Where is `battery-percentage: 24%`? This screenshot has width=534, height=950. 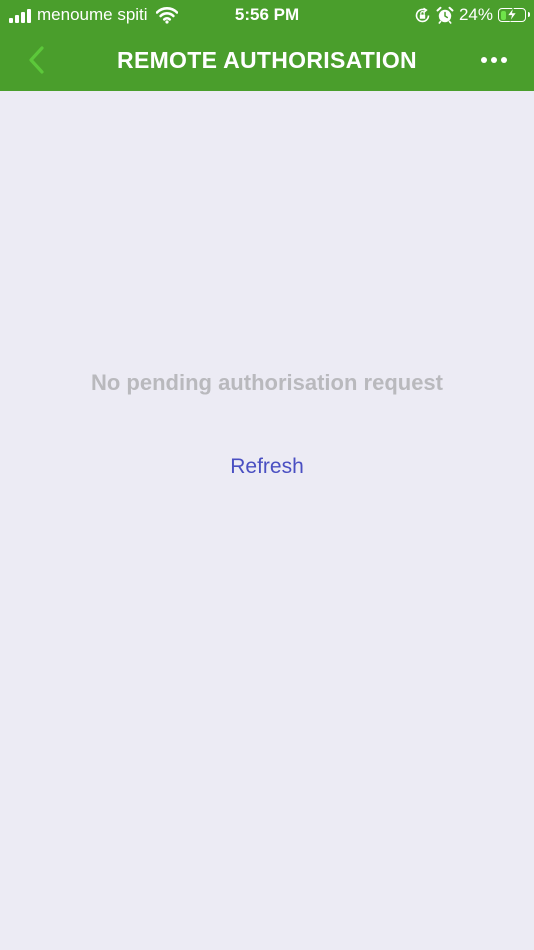
battery-percentage: 24% is located at coordinates (475, 14).